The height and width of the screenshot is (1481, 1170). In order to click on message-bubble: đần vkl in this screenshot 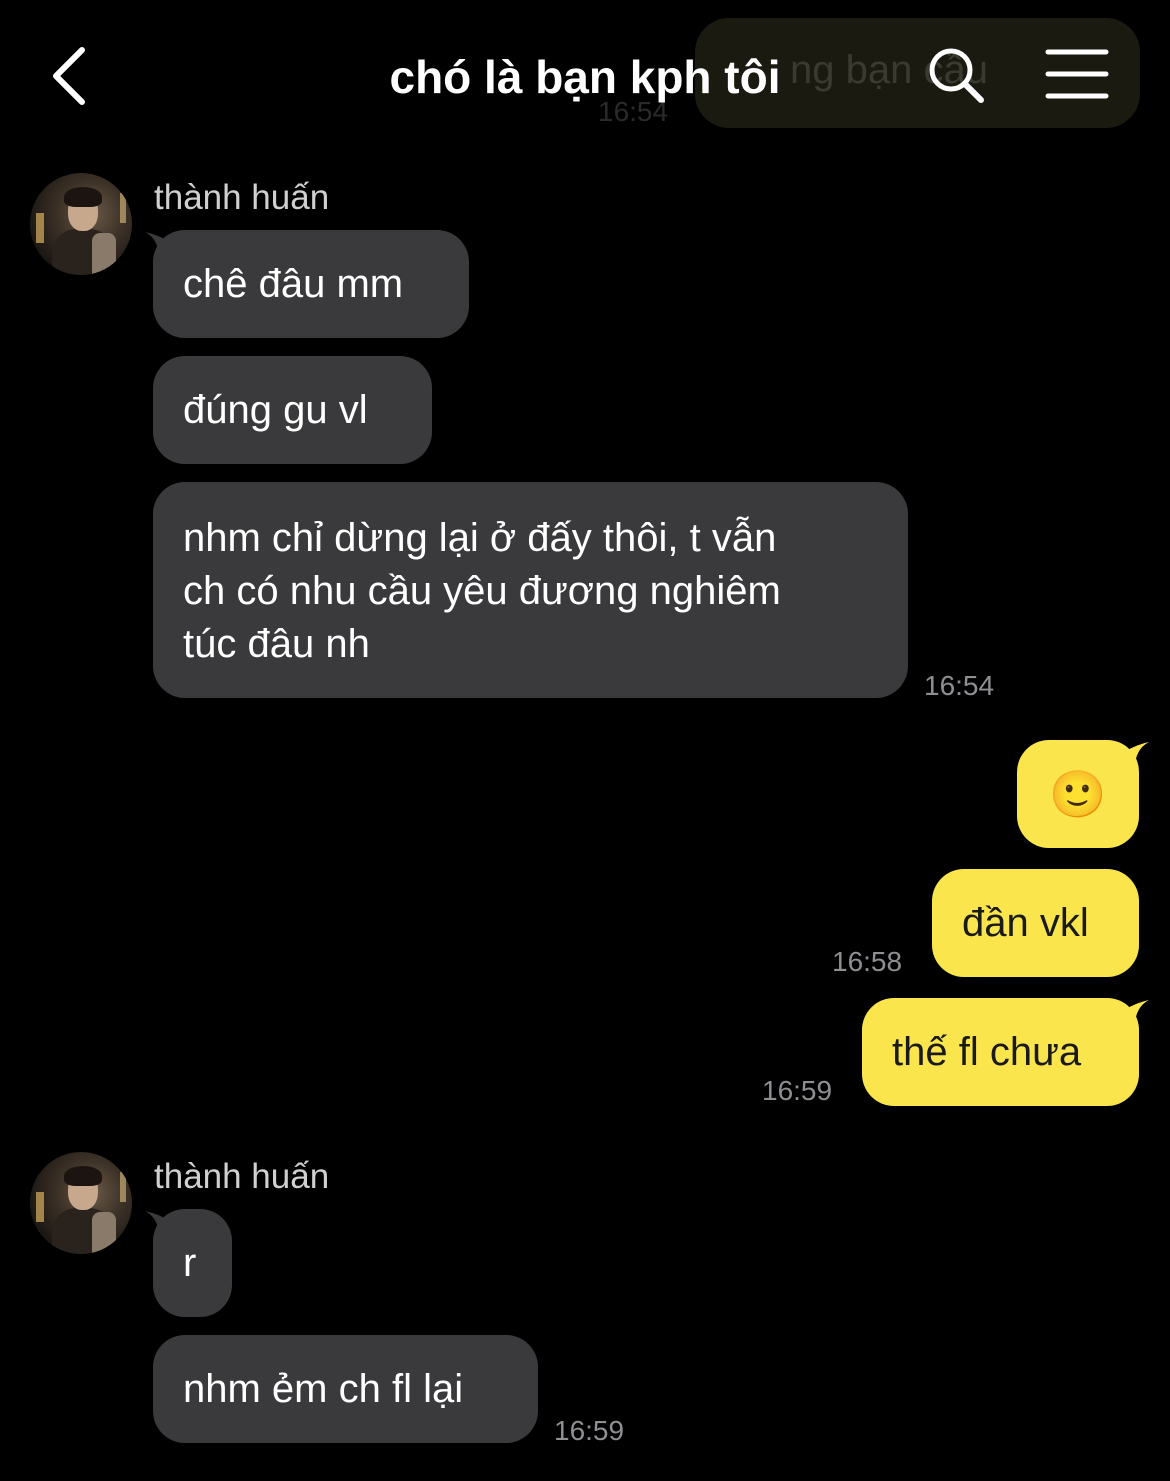, I will do `click(1035, 923)`.